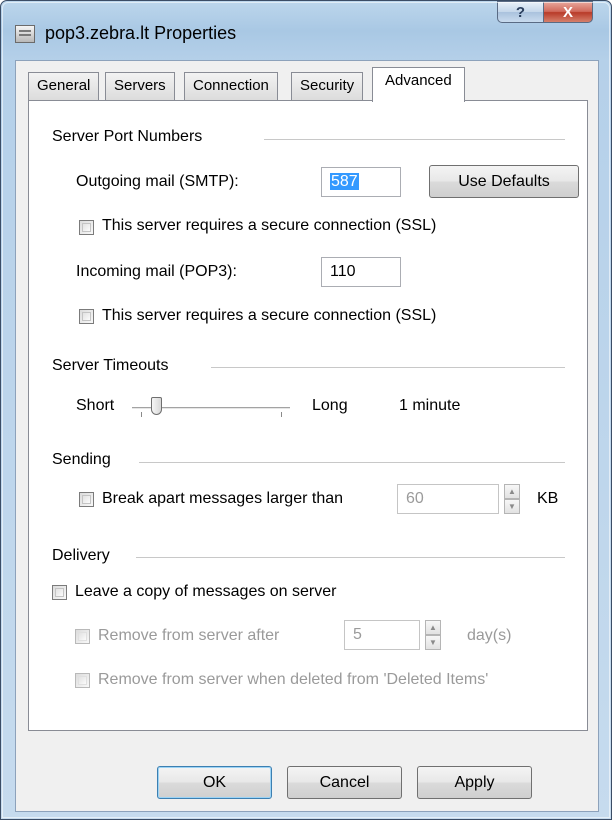 Image resolution: width=612 pixels, height=821 pixels. I want to click on timeout-long-label: Long, so click(330, 405).